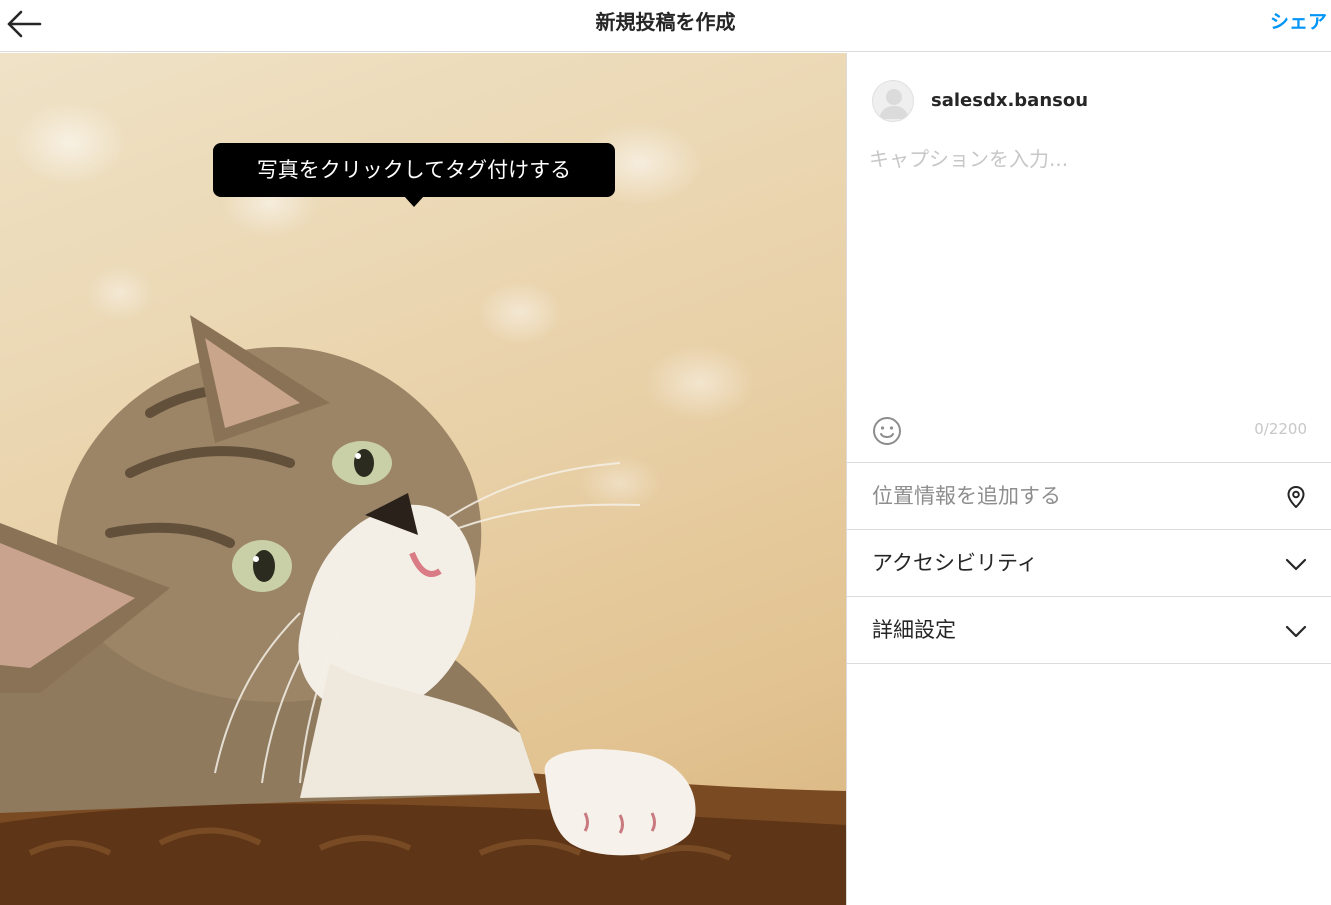 The width and height of the screenshot is (1331, 905). Describe the element at coordinates (665, 22) in the screenshot. I see `page-title: 新規投稿を作成` at that location.